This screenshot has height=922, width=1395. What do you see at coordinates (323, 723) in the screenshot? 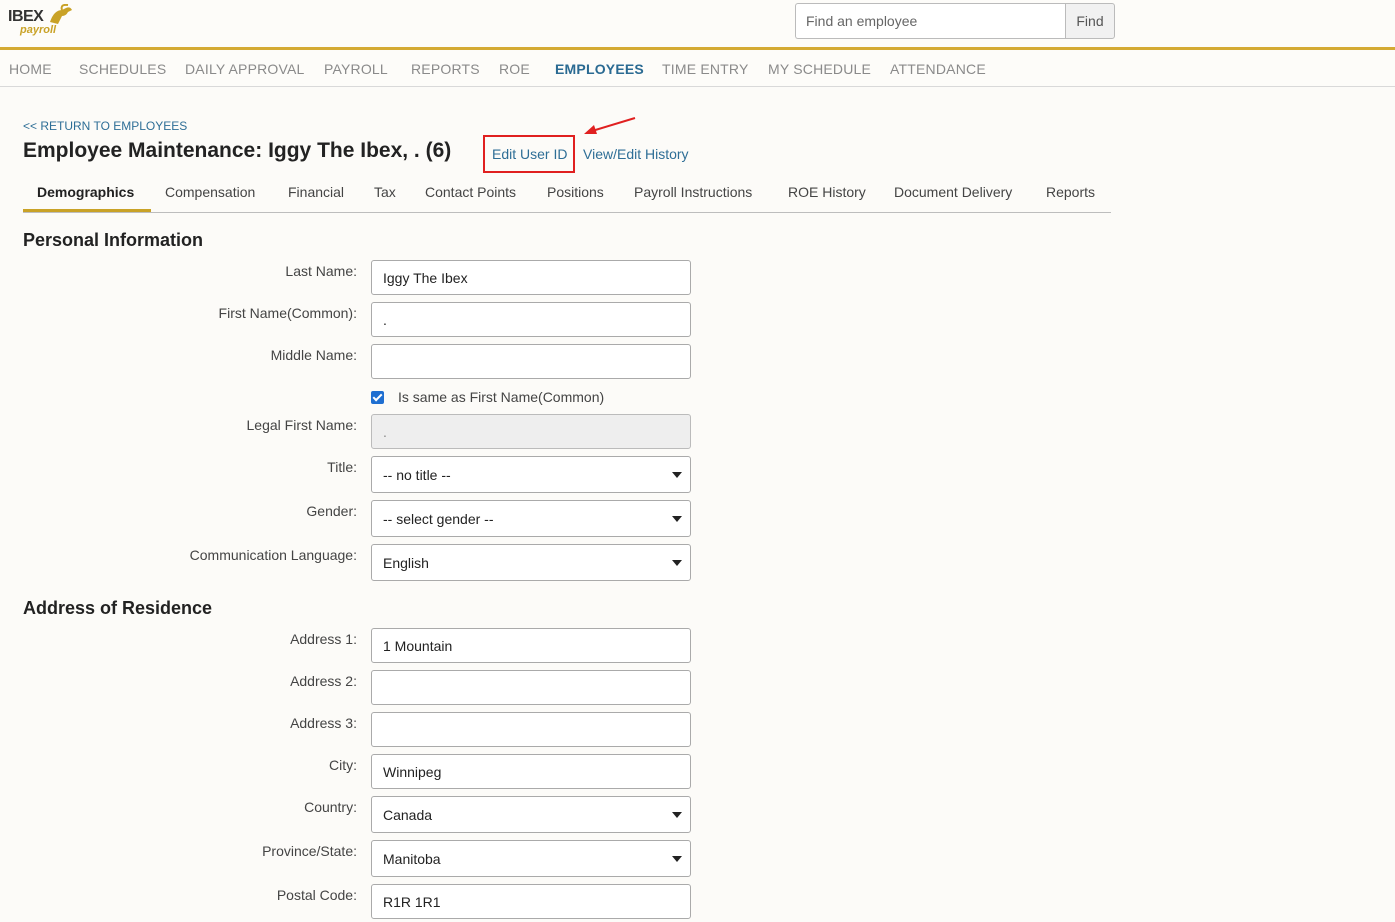
I see `address3-label: Address 3:` at bounding box center [323, 723].